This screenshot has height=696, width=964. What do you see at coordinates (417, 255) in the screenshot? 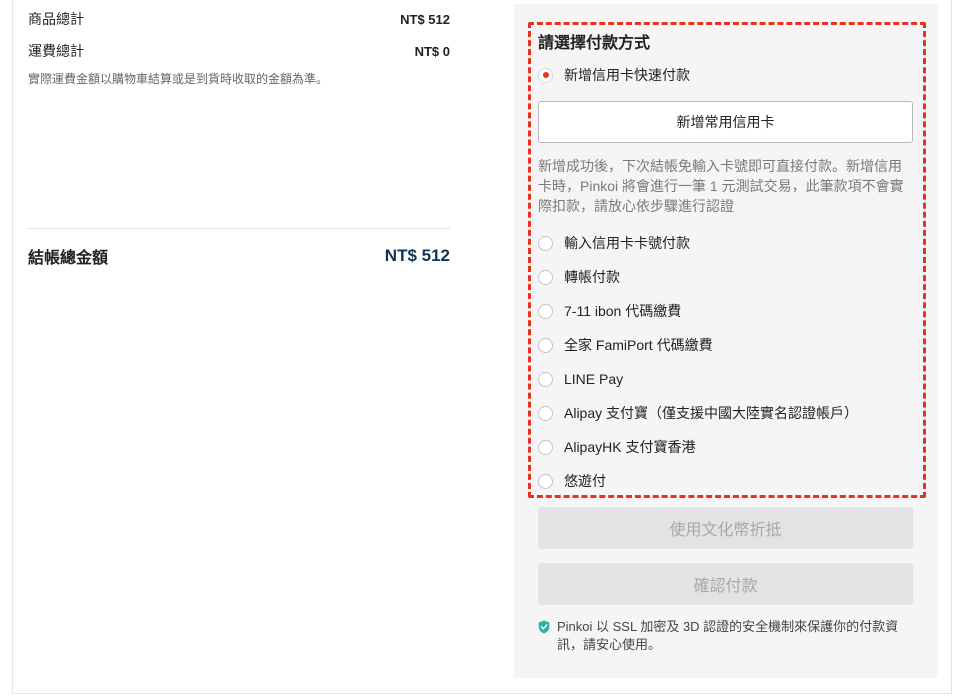
I see `checkout-total-value: NT$ 512` at bounding box center [417, 255].